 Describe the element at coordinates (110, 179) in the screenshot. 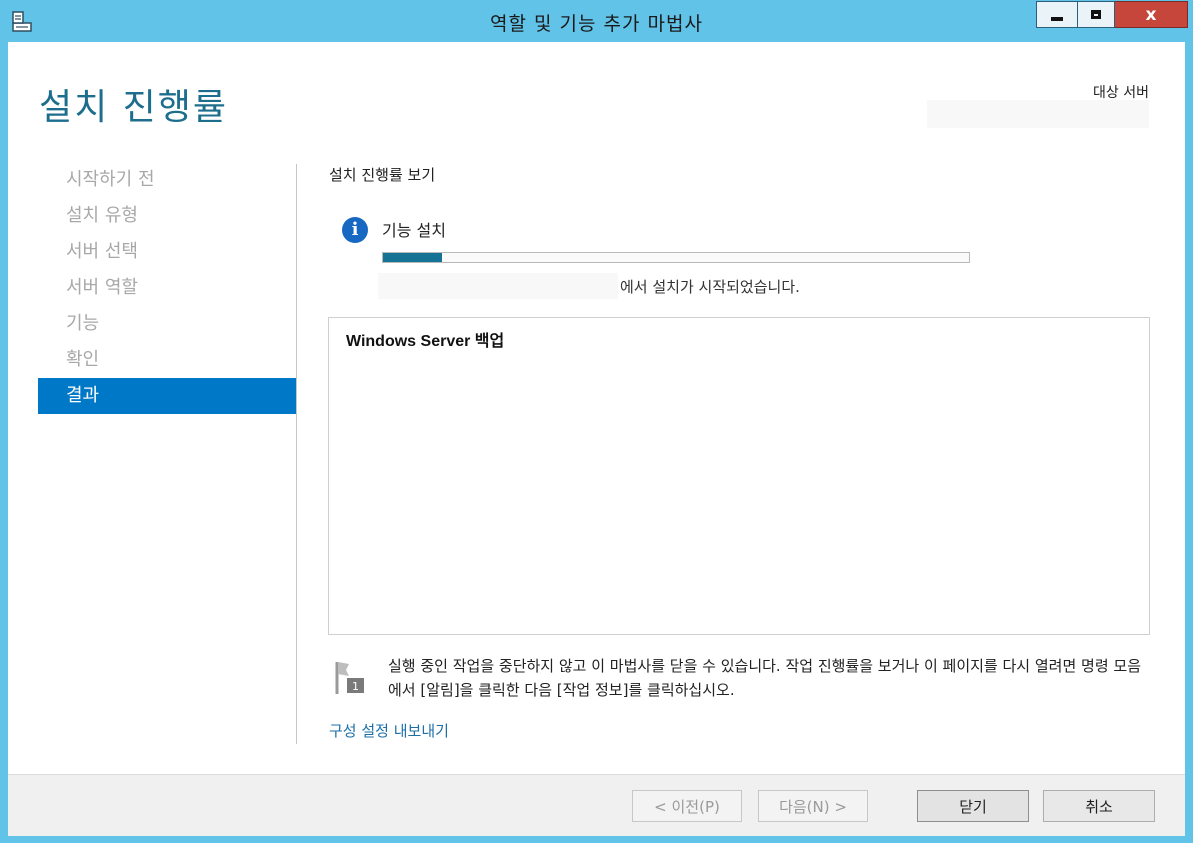

I see `nav-step-before-you-begin: 시작하기 전` at that location.